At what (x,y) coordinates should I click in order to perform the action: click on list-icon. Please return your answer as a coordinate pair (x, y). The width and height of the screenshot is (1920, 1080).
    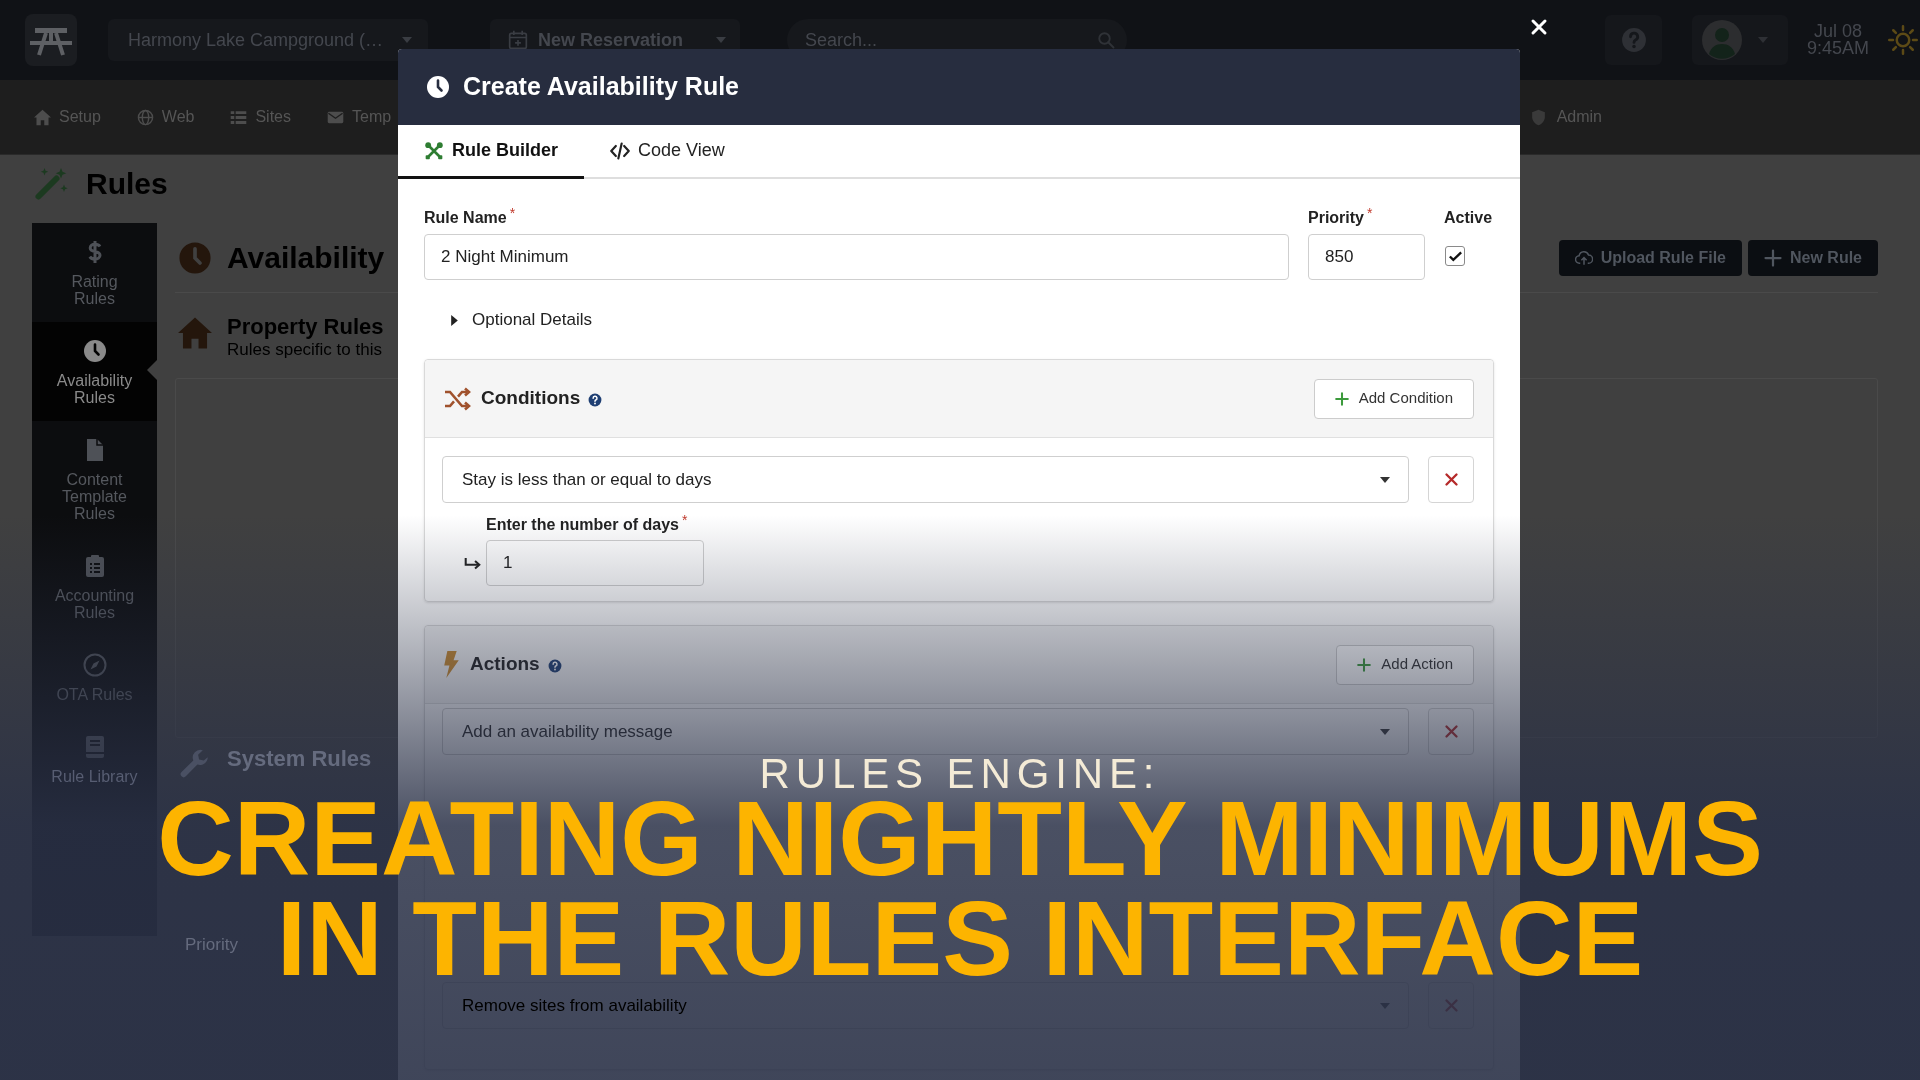
    Looking at the image, I should click on (239, 117).